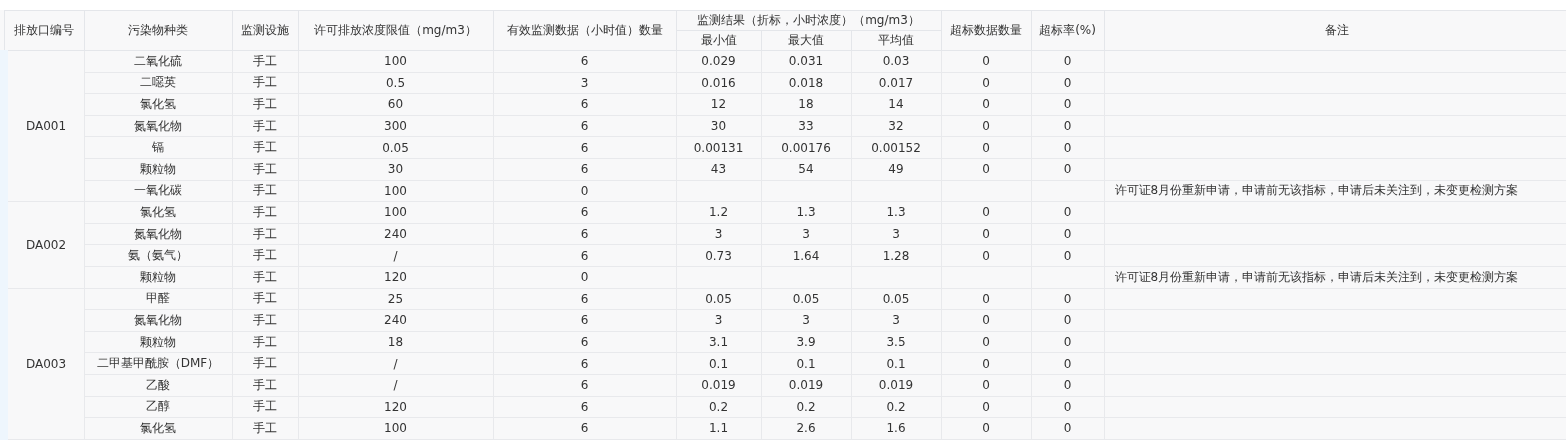  Describe the element at coordinates (584, 30) in the screenshot. I see `column-header: 有效监测数据（小时值）数量` at that location.